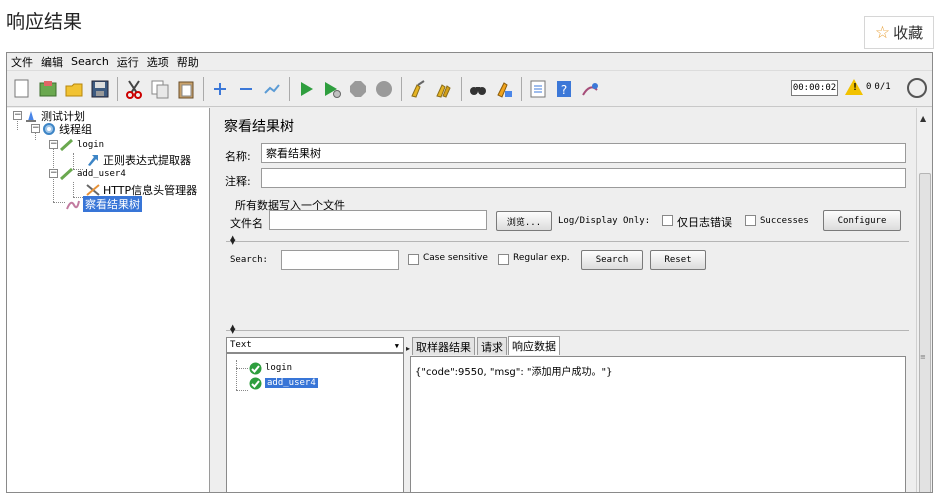 This screenshot has width=939, height=493. I want to click on star-outline-icon: ☆, so click(882, 32).